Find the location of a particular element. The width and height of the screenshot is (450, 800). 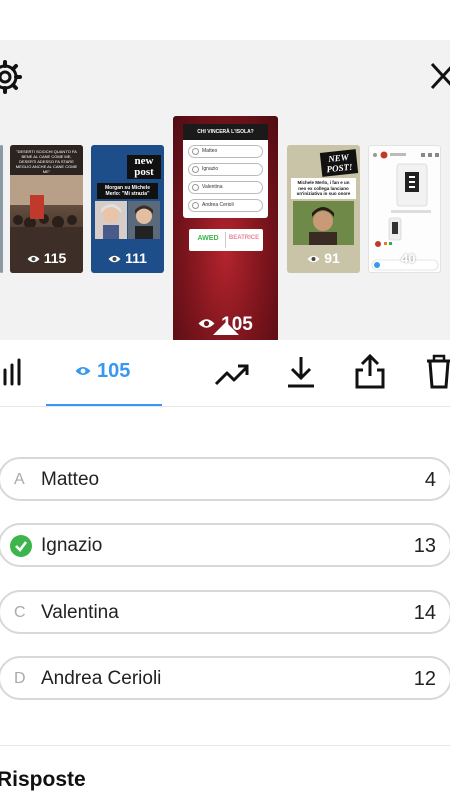

poll-sticker-option-label: Matteo is located at coordinates (210, 151).